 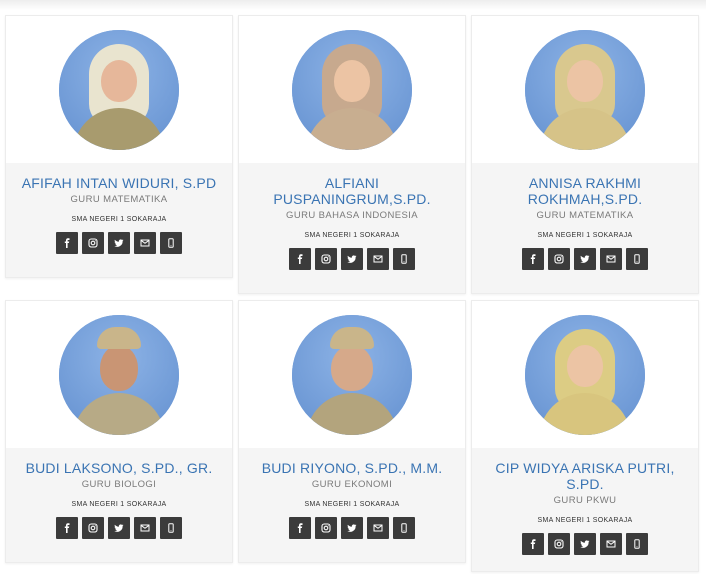 What do you see at coordinates (119, 484) in the screenshot?
I see `teacher-subject: GURU BIOLOGI` at bounding box center [119, 484].